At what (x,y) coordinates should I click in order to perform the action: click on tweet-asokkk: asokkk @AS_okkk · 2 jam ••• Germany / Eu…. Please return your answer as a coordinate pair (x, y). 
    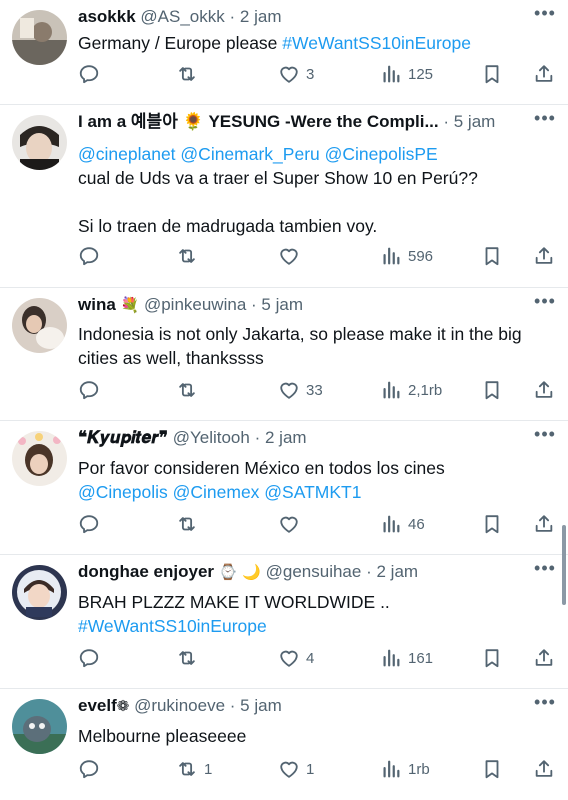
    Looking at the image, I should click on (284, 52).